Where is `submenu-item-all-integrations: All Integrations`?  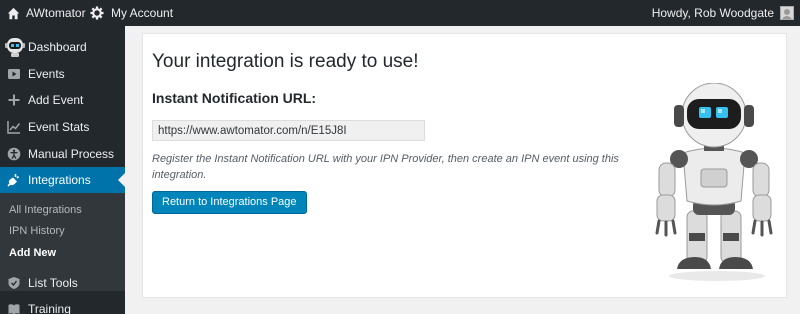
submenu-item-all-integrations: All Integrations is located at coordinates (45, 210).